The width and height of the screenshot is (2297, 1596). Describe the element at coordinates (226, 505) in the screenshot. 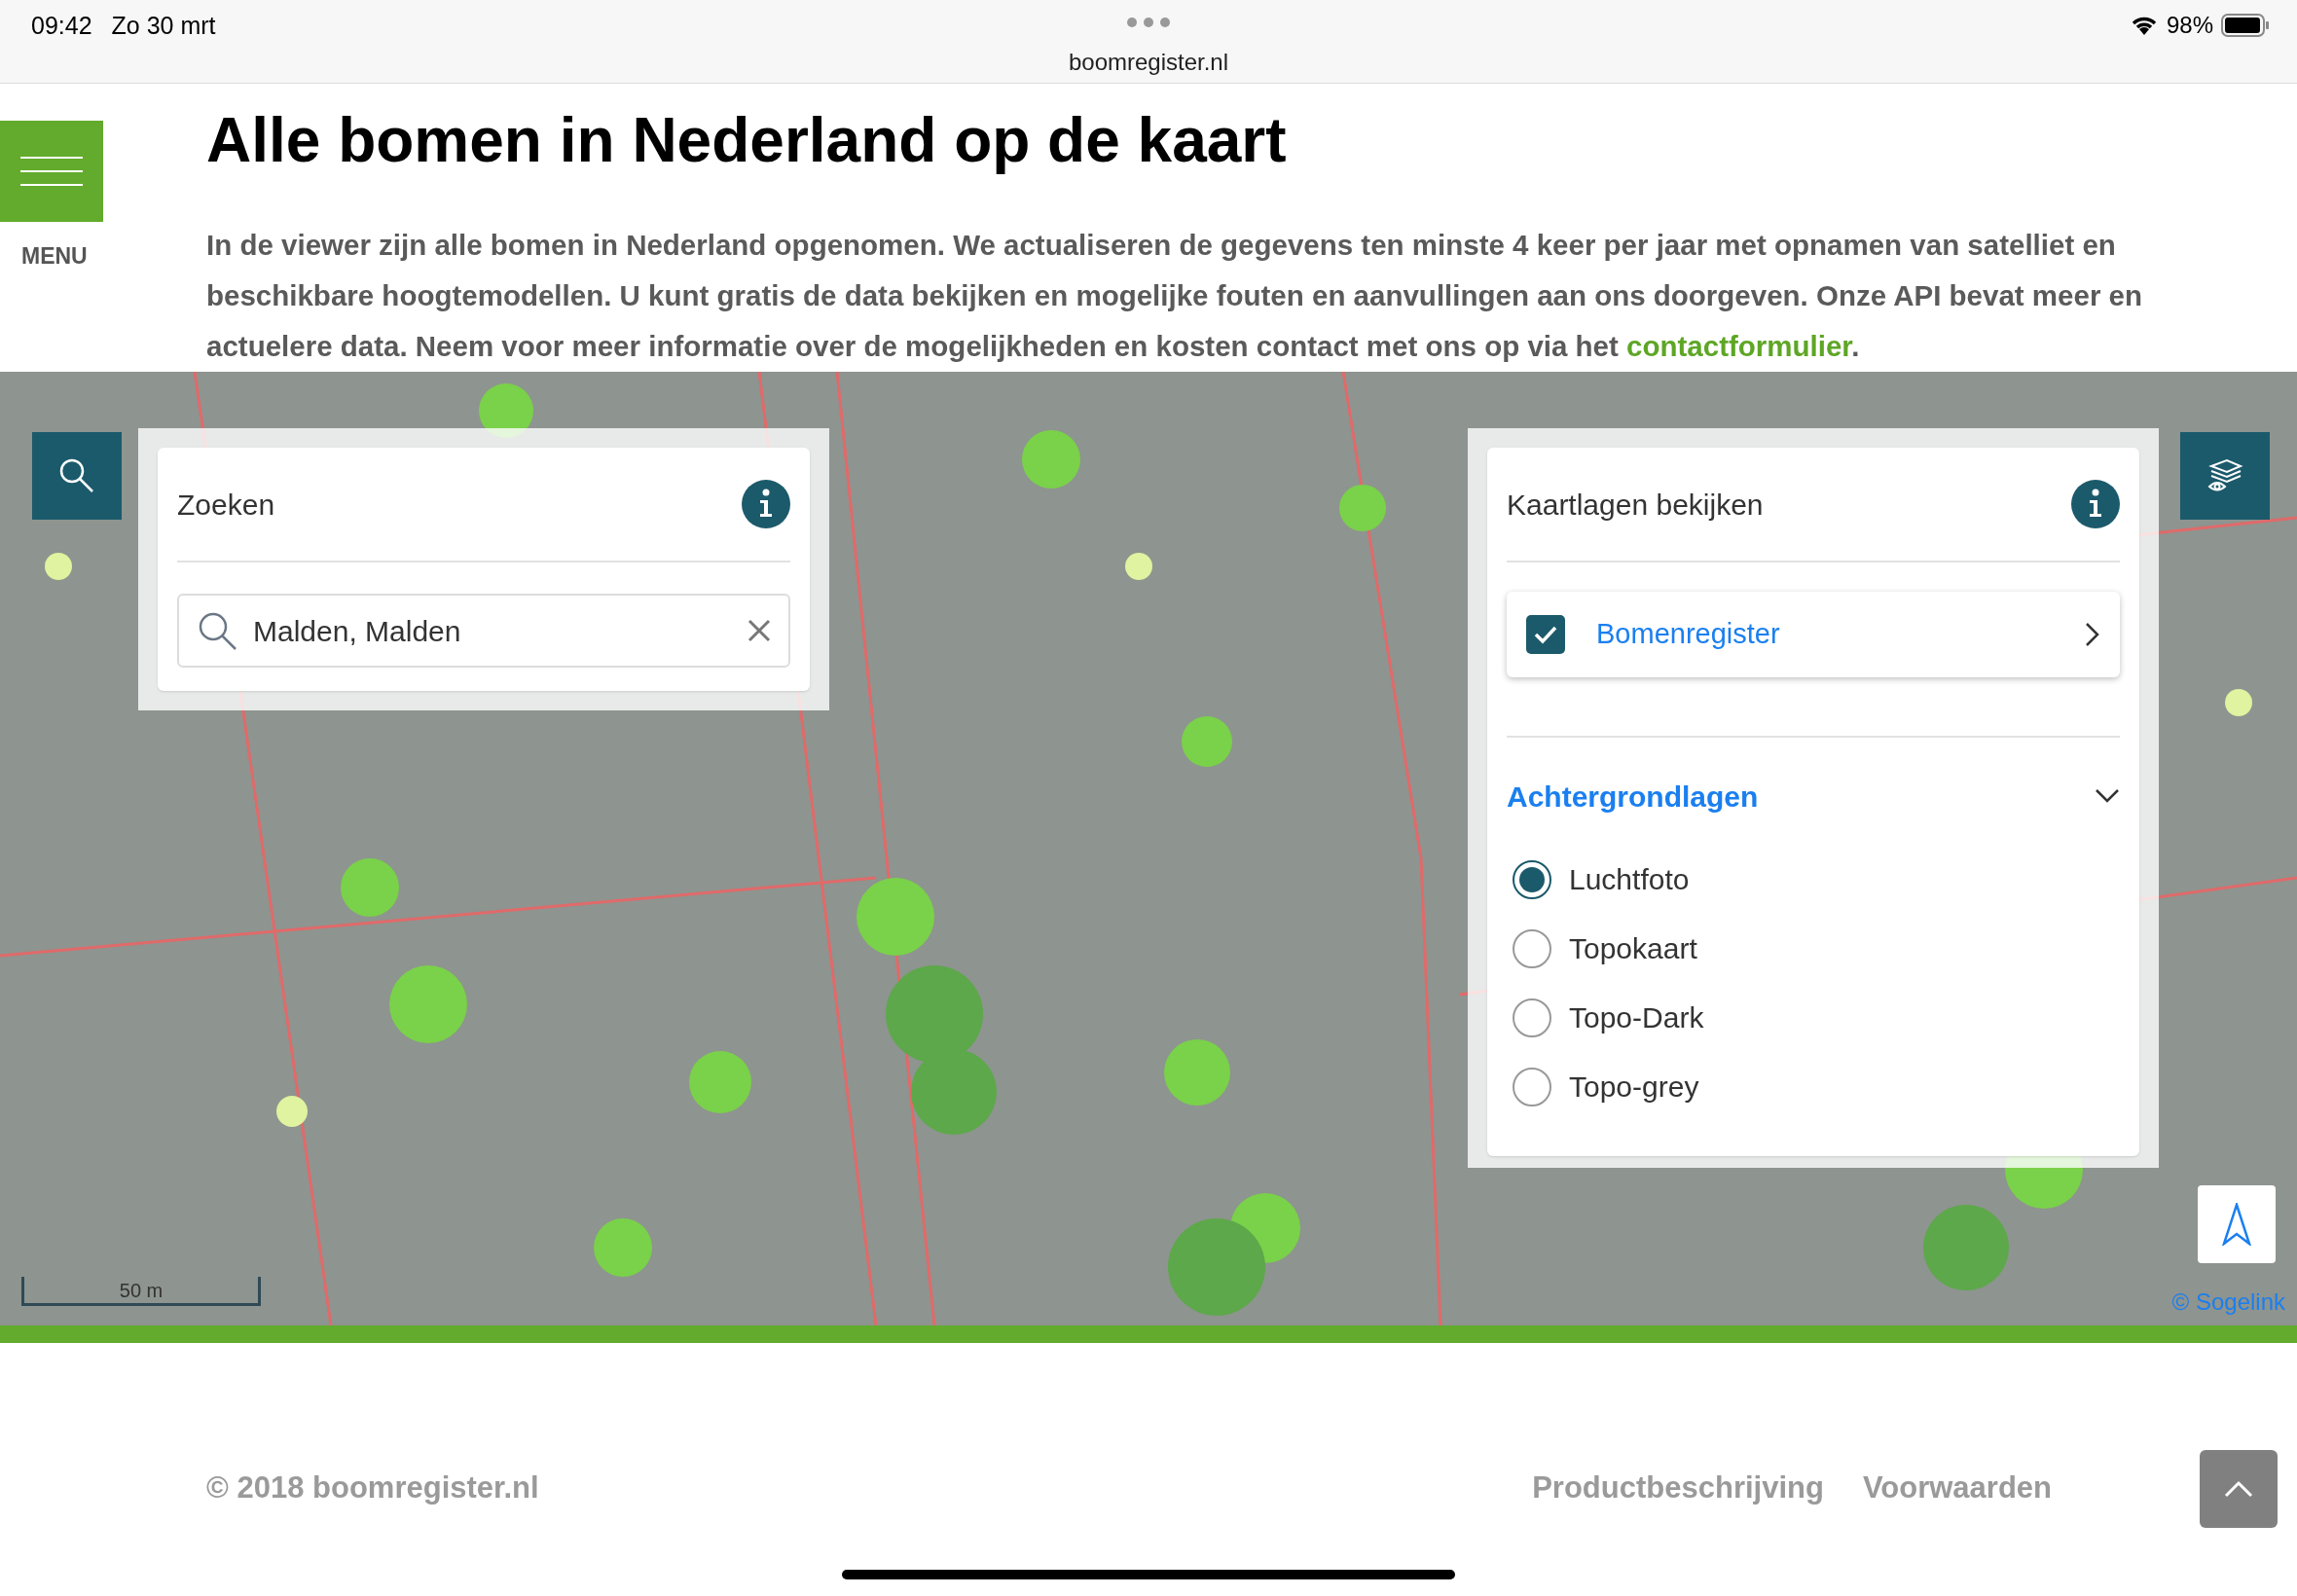

I see `panel-title: Zoeken` at that location.